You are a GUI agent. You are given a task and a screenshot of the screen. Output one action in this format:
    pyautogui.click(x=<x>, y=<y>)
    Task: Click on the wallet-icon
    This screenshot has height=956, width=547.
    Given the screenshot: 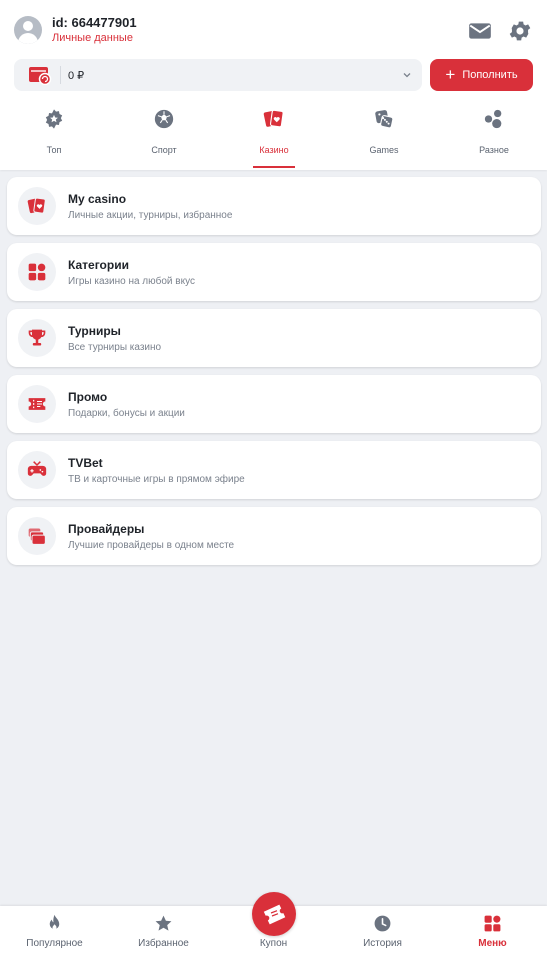 What is the action you would take?
    pyautogui.click(x=40, y=76)
    